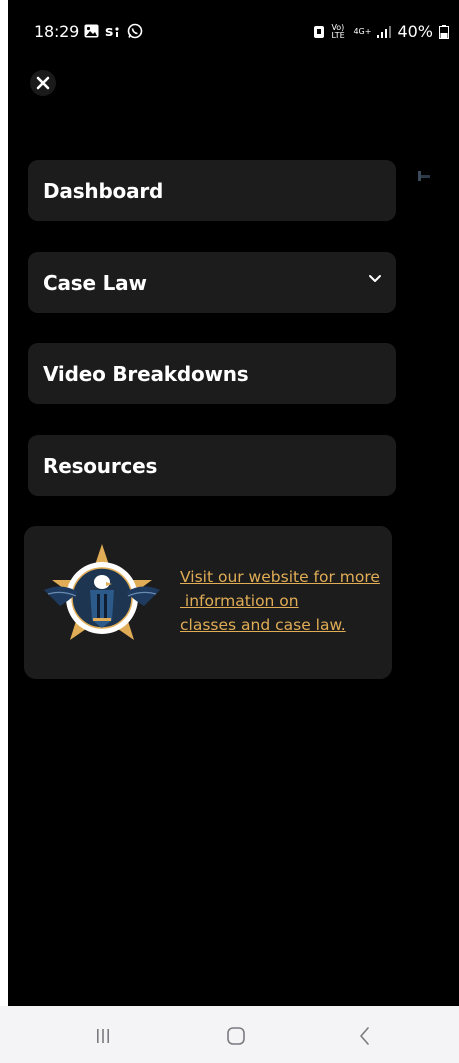  What do you see at coordinates (338, 31) in the screenshot?
I see `volte-indicator: Vo) LTE` at bounding box center [338, 31].